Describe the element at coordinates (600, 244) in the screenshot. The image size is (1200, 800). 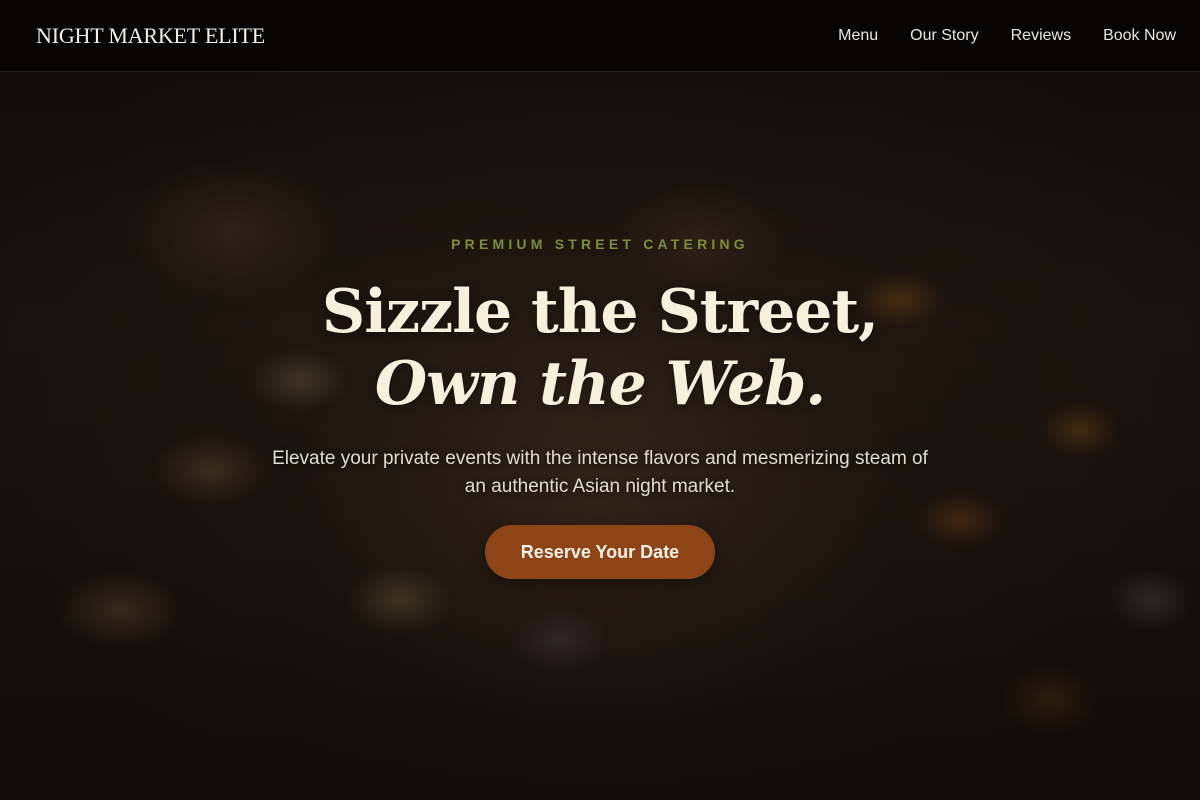
I see `hero-eyebrow: PREMIUM STREET CATERING` at that location.